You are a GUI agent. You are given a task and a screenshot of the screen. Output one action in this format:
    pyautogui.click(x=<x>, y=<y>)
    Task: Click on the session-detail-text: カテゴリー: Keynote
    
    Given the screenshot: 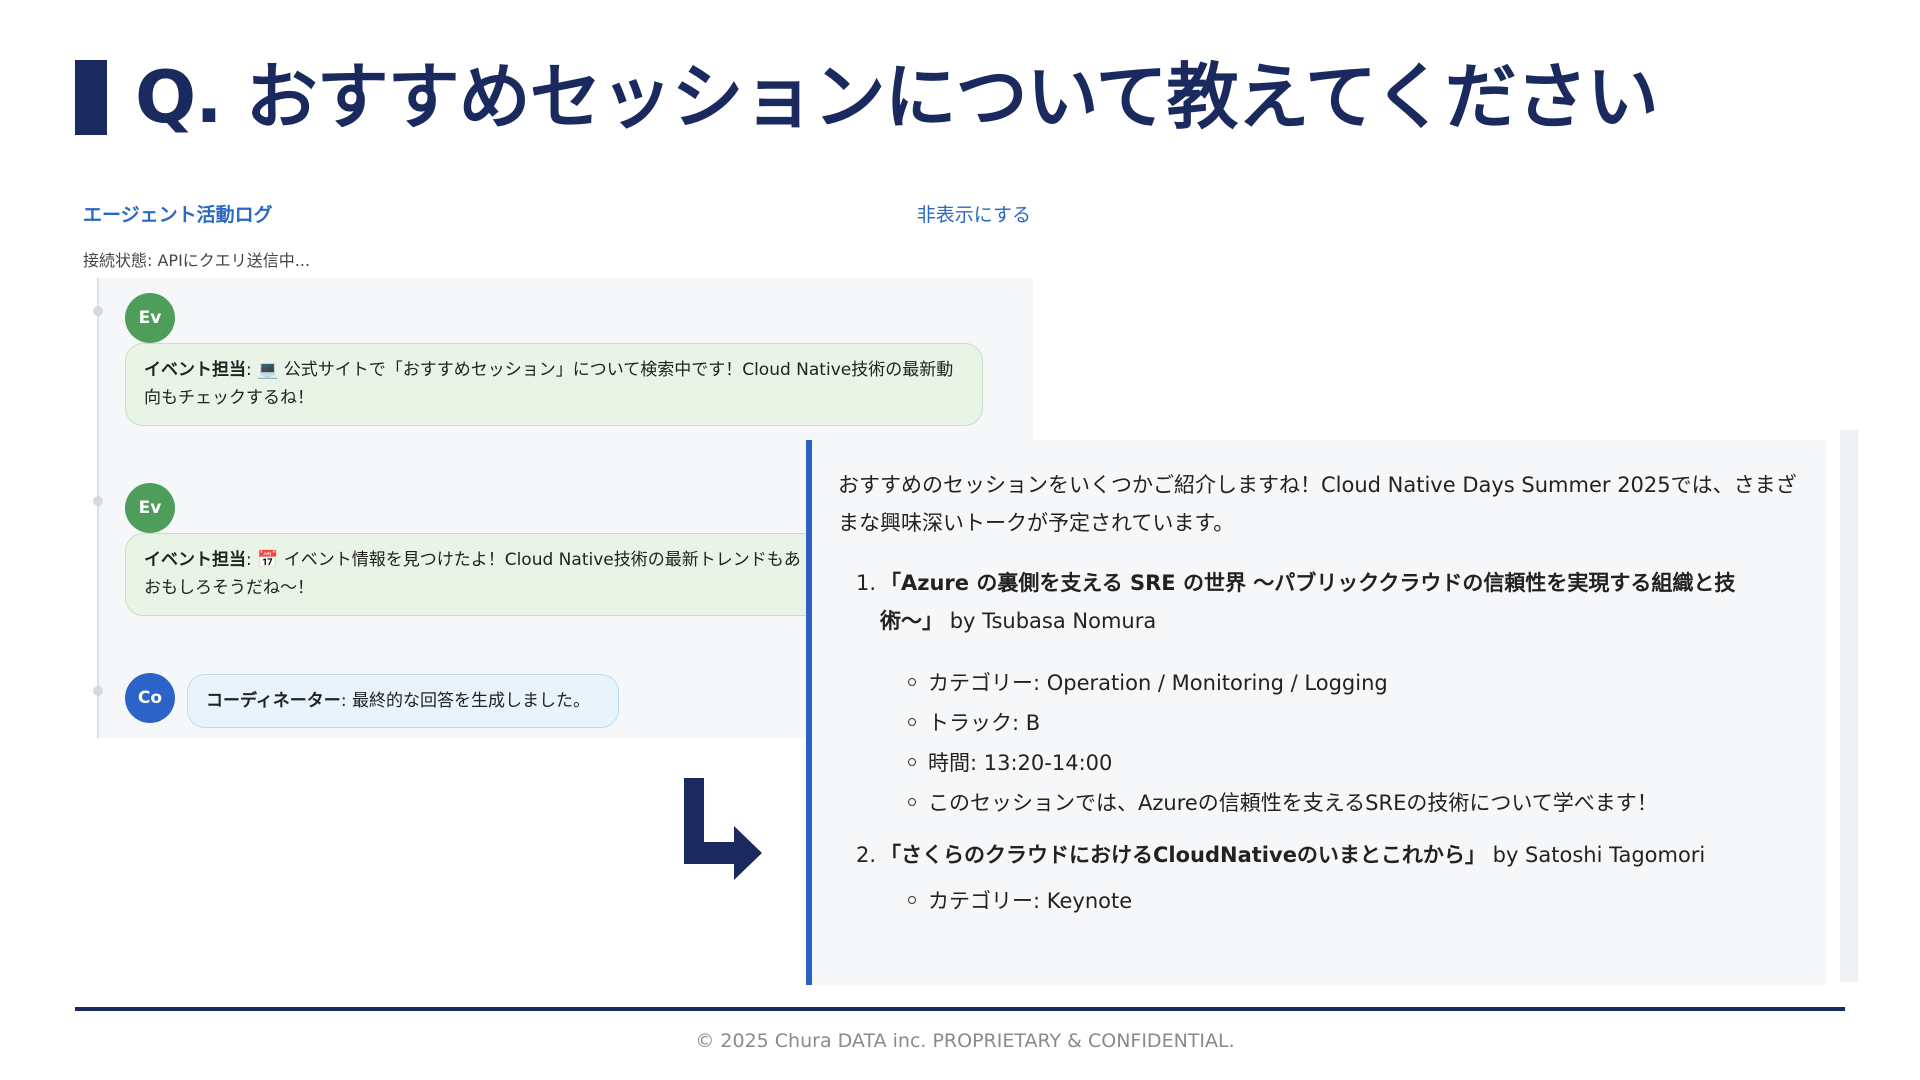 What is the action you would take?
    pyautogui.click(x=1030, y=901)
    